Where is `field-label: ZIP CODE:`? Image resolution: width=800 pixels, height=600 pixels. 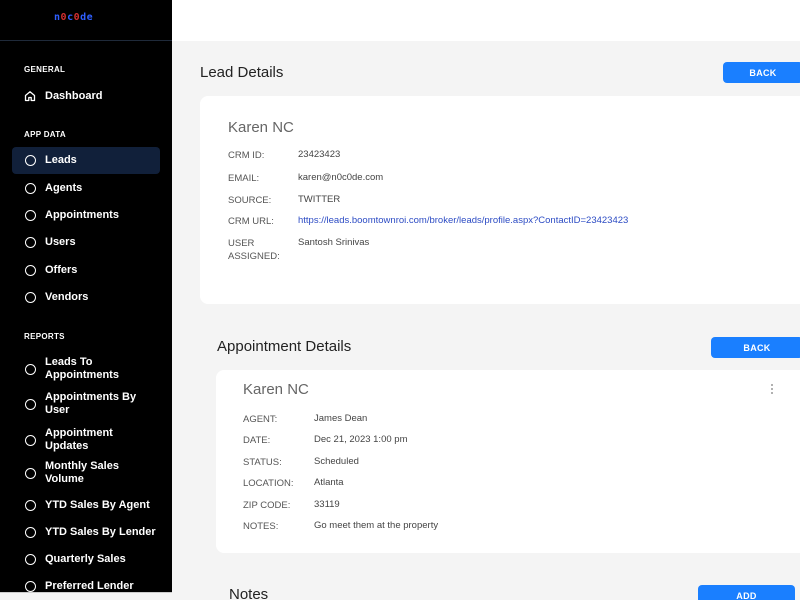 field-label: ZIP CODE: is located at coordinates (267, 505).